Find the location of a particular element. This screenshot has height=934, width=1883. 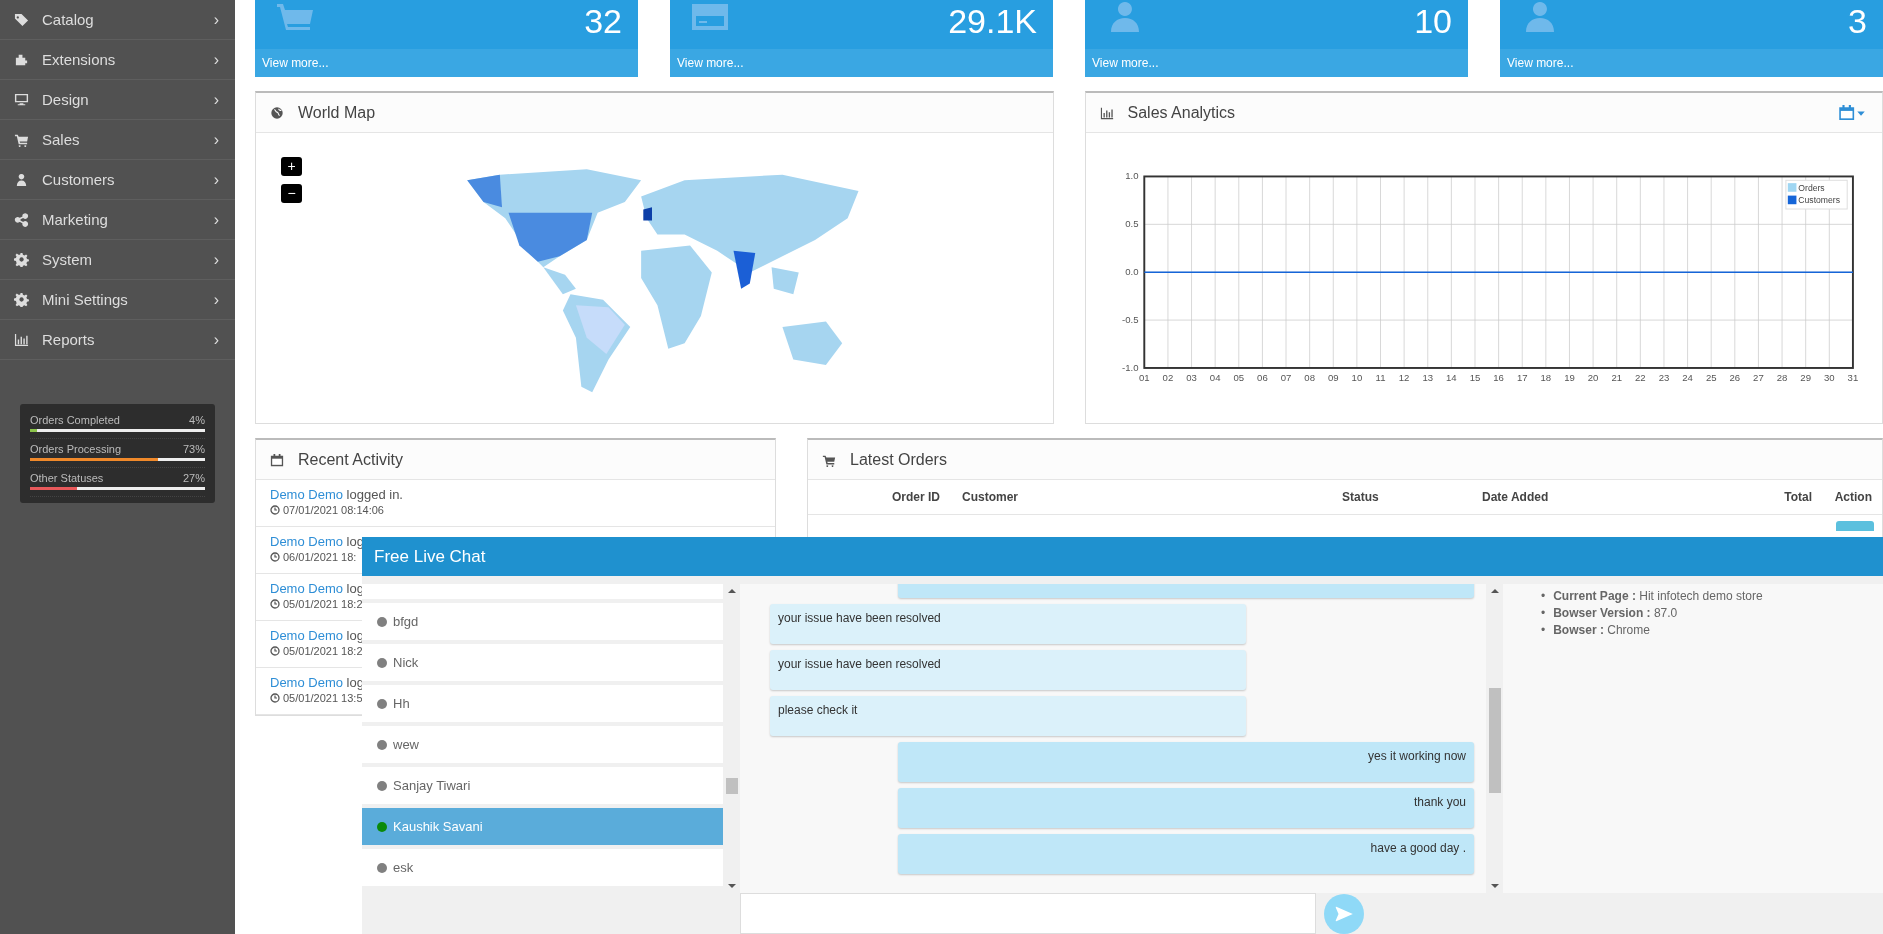

column-header: Action is located at coordinates (1852, 497).